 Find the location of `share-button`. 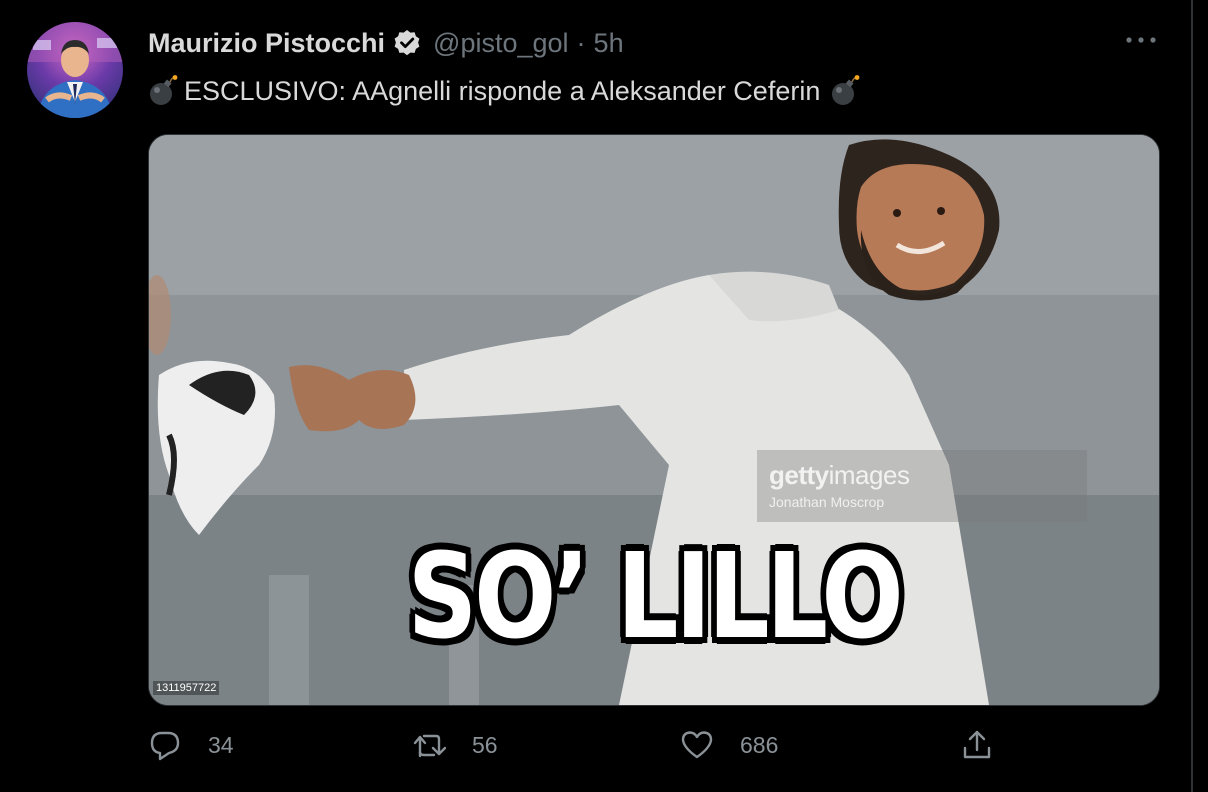

share-button is located at coordinates (977, 745).